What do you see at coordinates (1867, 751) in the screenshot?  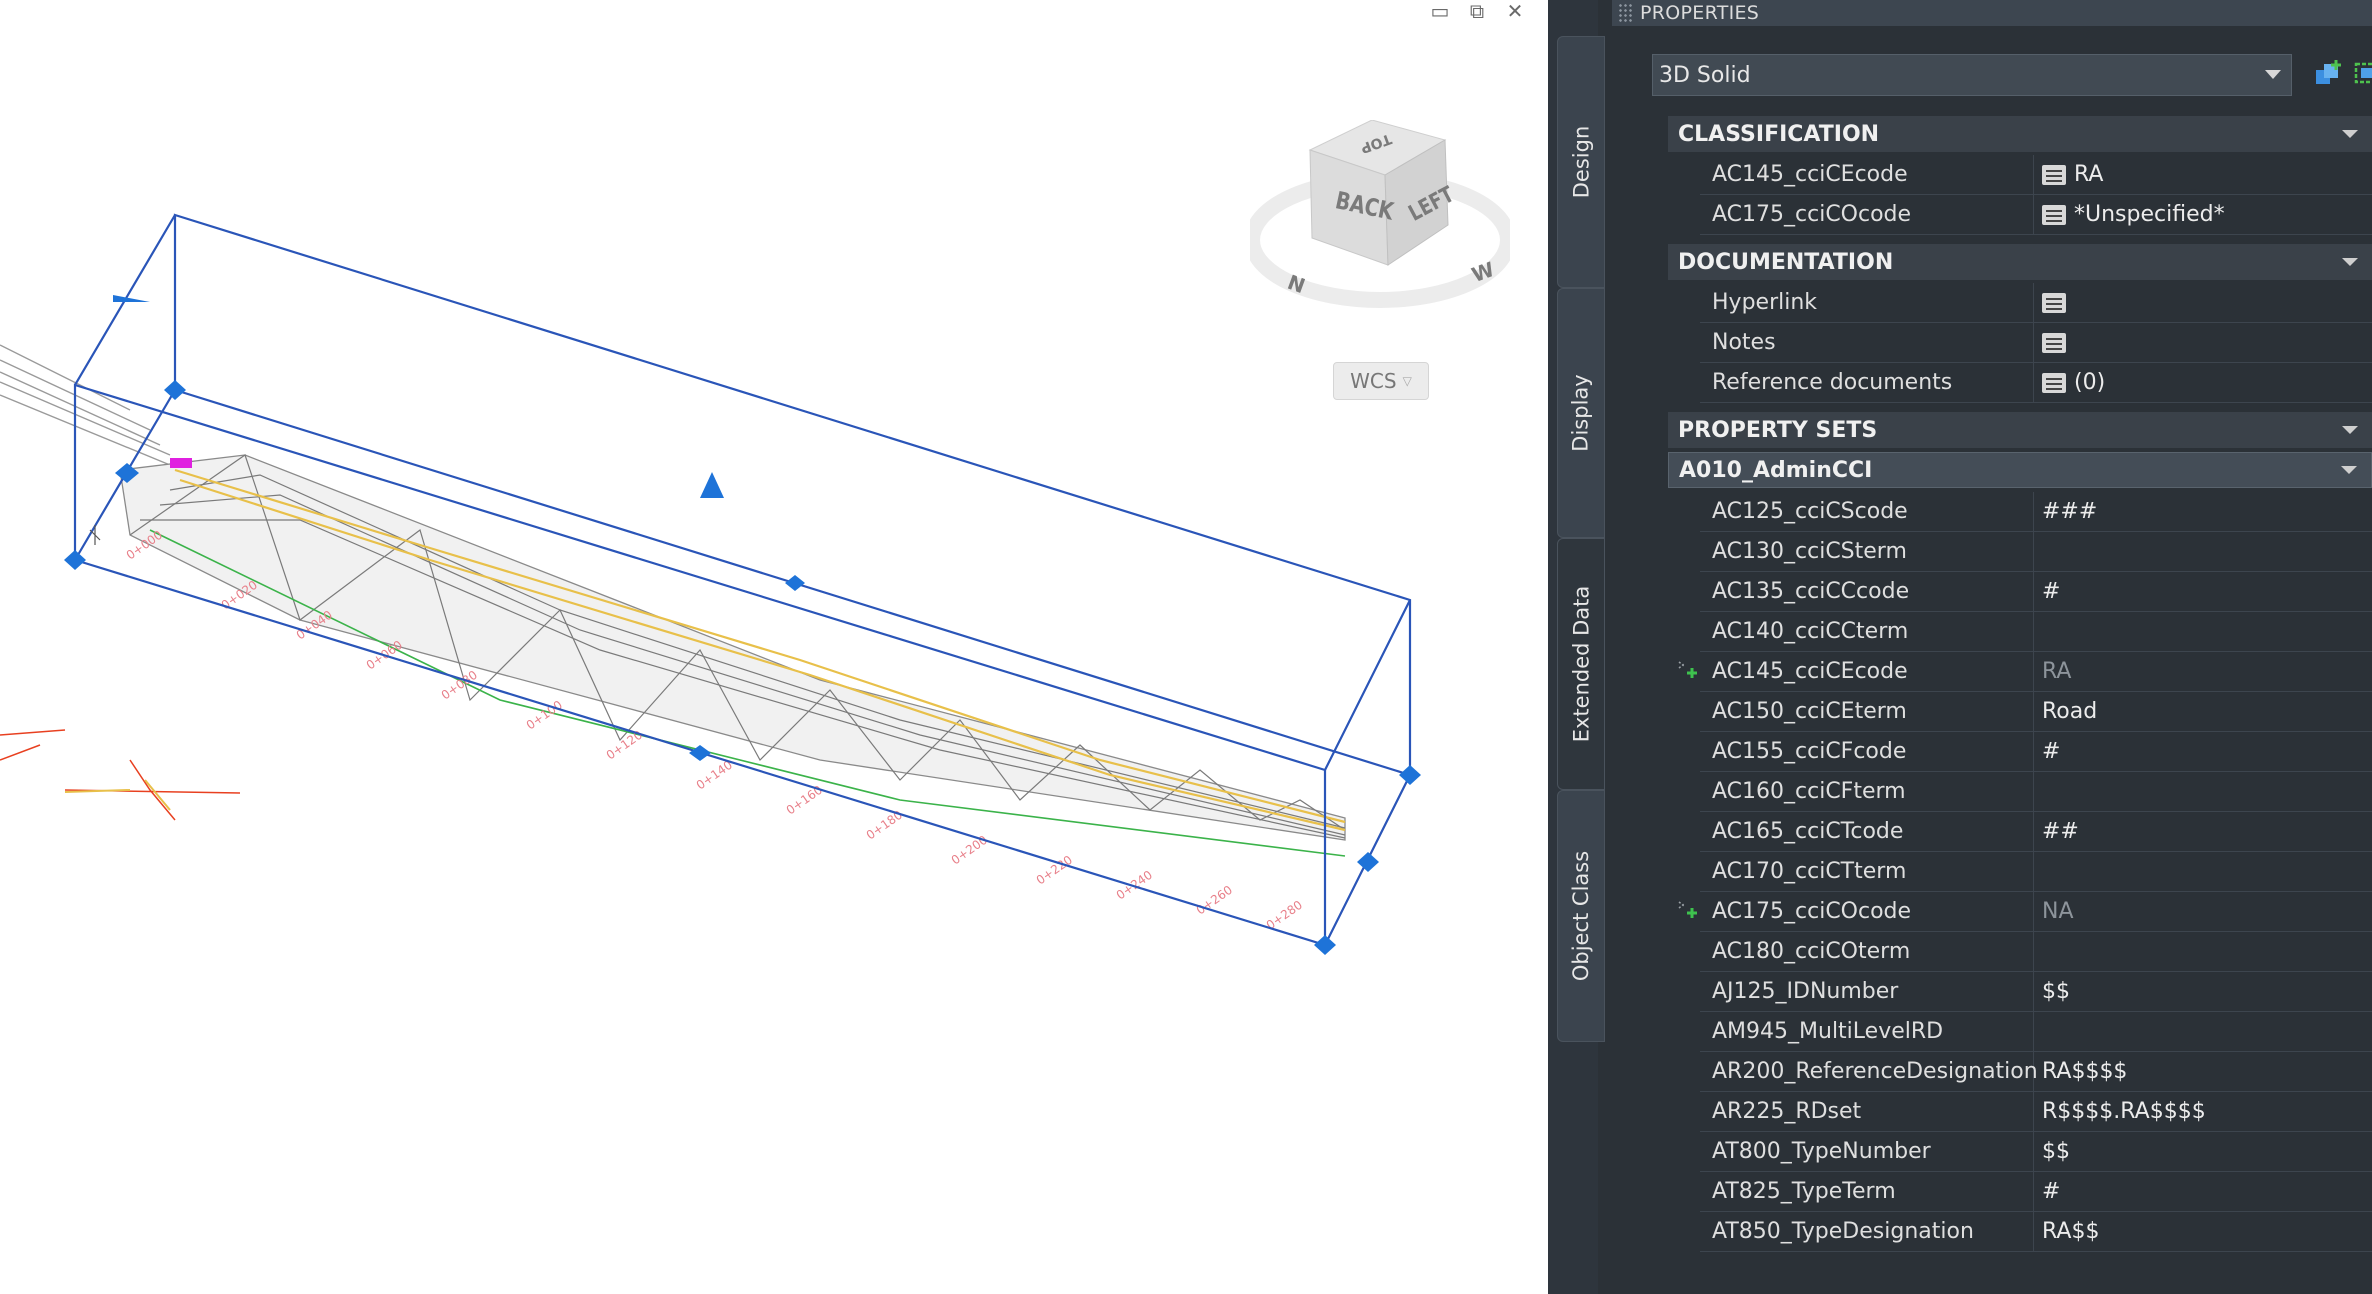 I see `property-name: AC155_cciCFcode` at bounding box center [1867, 751].